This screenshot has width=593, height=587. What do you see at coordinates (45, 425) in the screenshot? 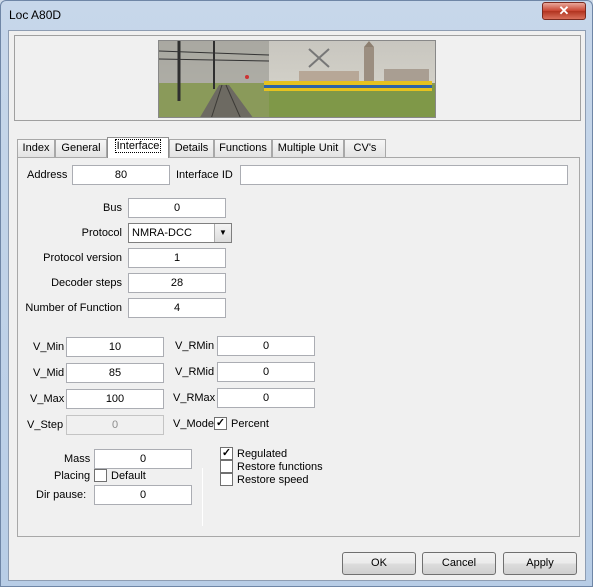
I see `vstep-label: V_Step` at bounding box center [45, 425].